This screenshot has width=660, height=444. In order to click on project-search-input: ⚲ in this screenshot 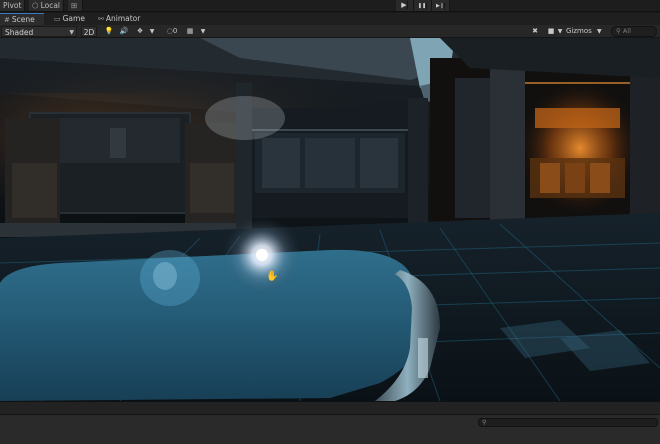, I will do `click(568, 422)`.